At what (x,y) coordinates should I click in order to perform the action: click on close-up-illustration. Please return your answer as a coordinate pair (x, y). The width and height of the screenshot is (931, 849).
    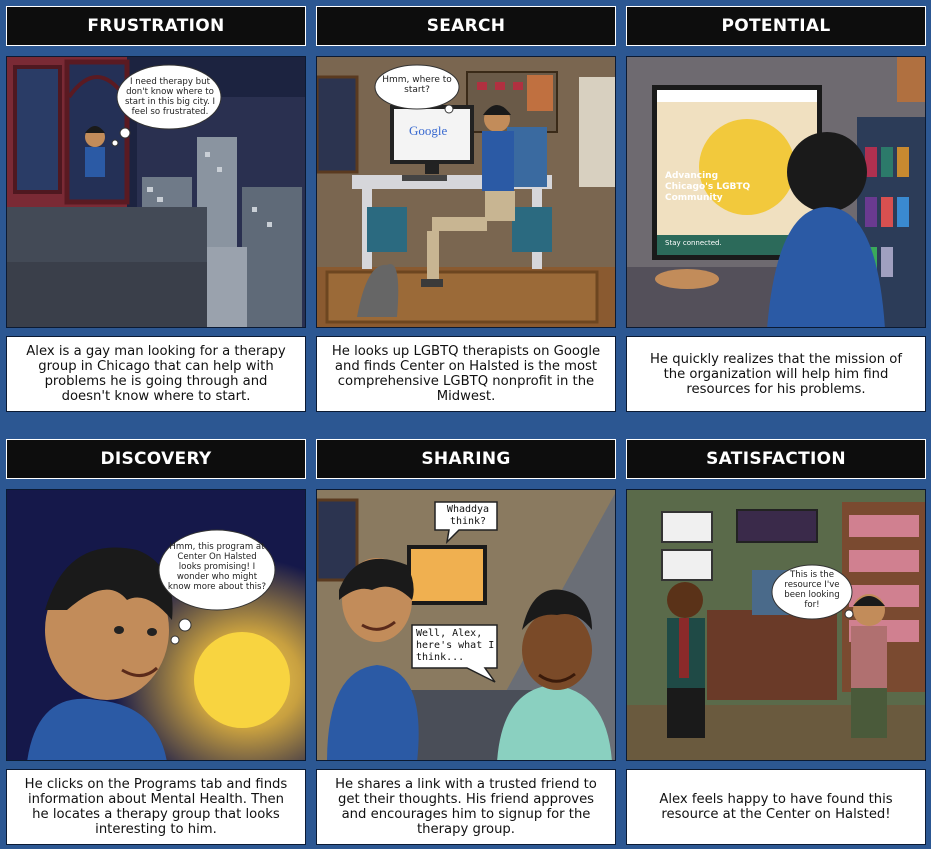
    Looking at the image, I should click on (156, 625).